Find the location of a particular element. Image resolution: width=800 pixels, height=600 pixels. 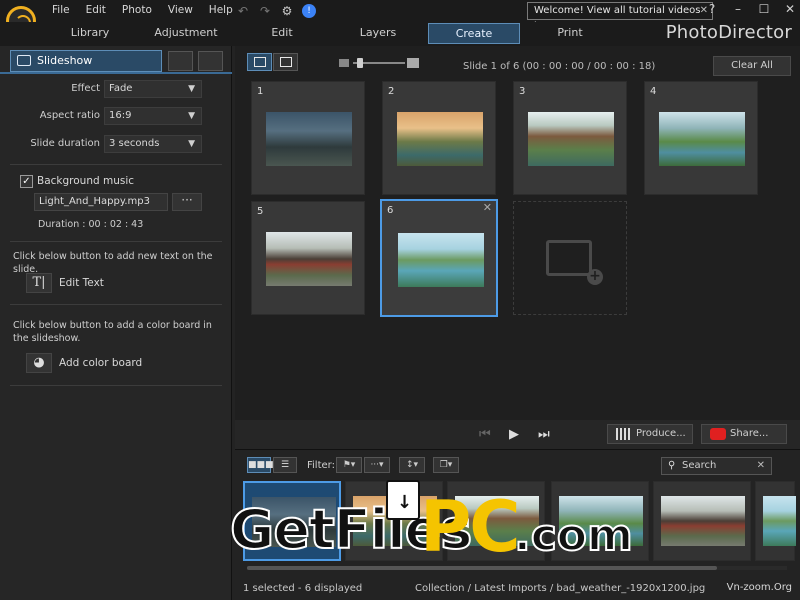

slideshow-tab-label: Slideshow is located at coordinates (65, 60).